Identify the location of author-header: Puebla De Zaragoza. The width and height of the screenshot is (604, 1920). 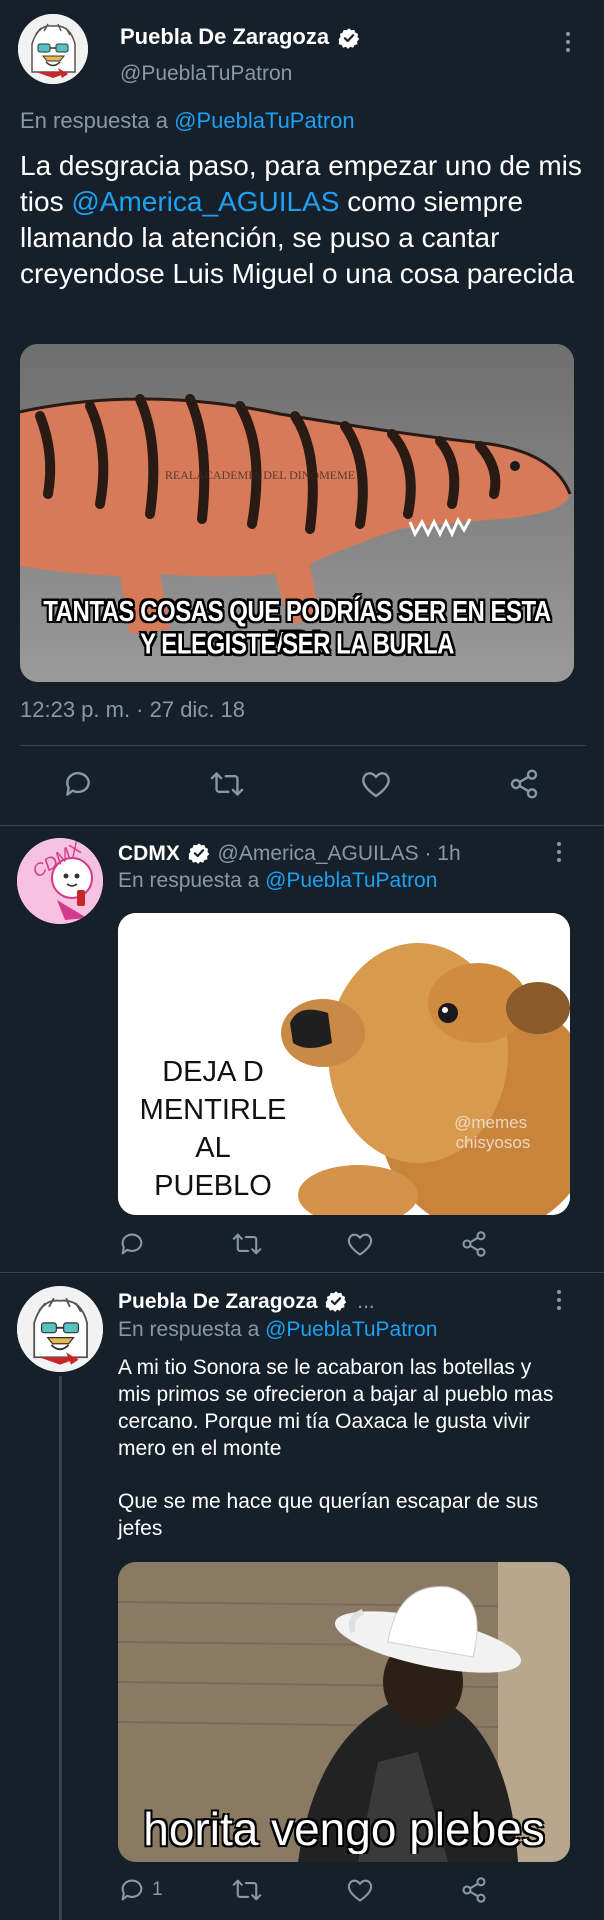
(240, 37).